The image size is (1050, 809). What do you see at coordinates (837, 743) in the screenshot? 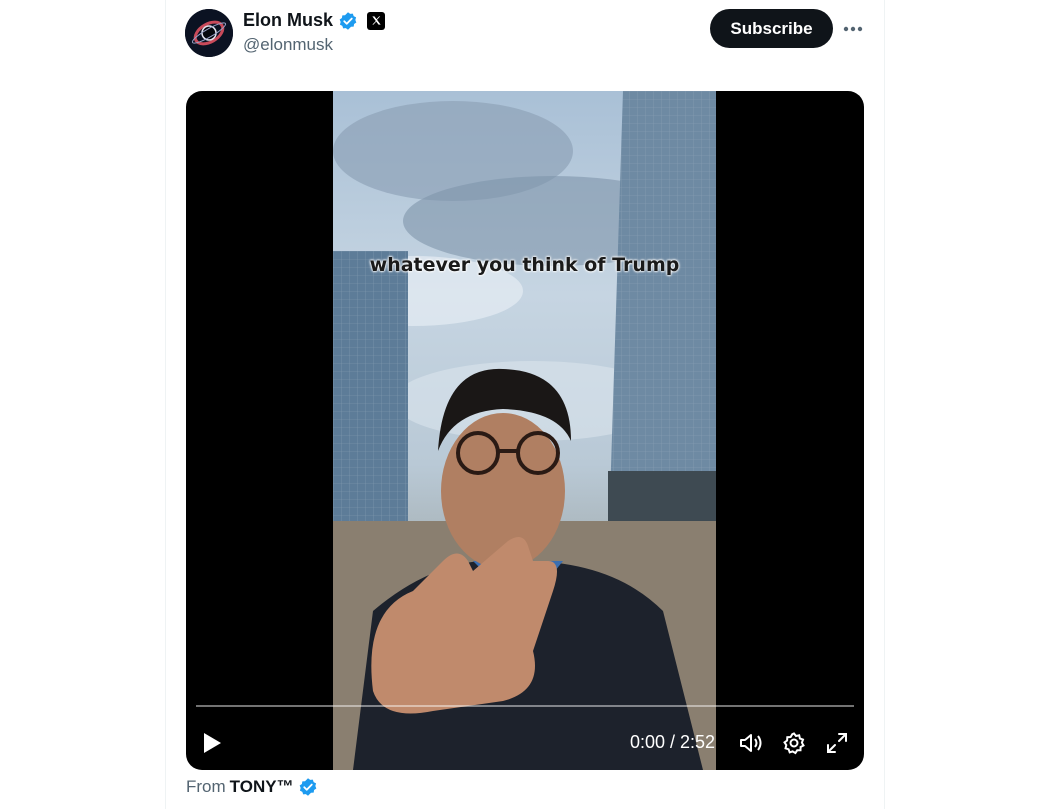
I see `fullscreen-icon` at bounding box center [837, 743].